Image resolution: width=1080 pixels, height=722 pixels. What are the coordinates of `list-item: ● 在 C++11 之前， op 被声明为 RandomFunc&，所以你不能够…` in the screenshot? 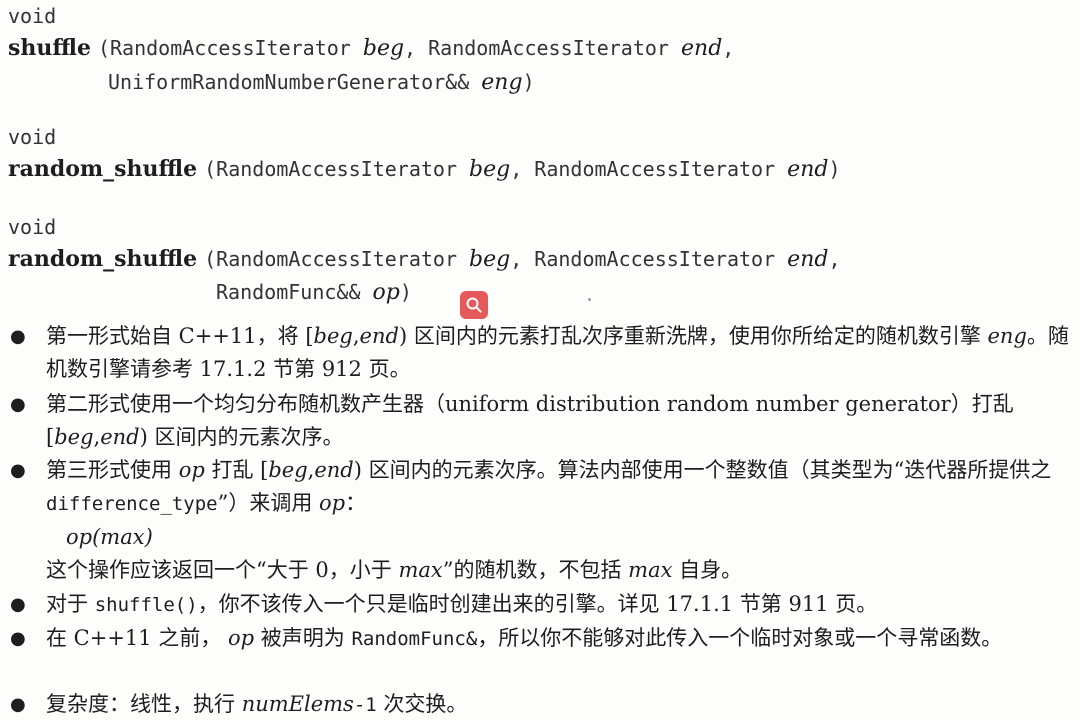 It's located at (541, 639).